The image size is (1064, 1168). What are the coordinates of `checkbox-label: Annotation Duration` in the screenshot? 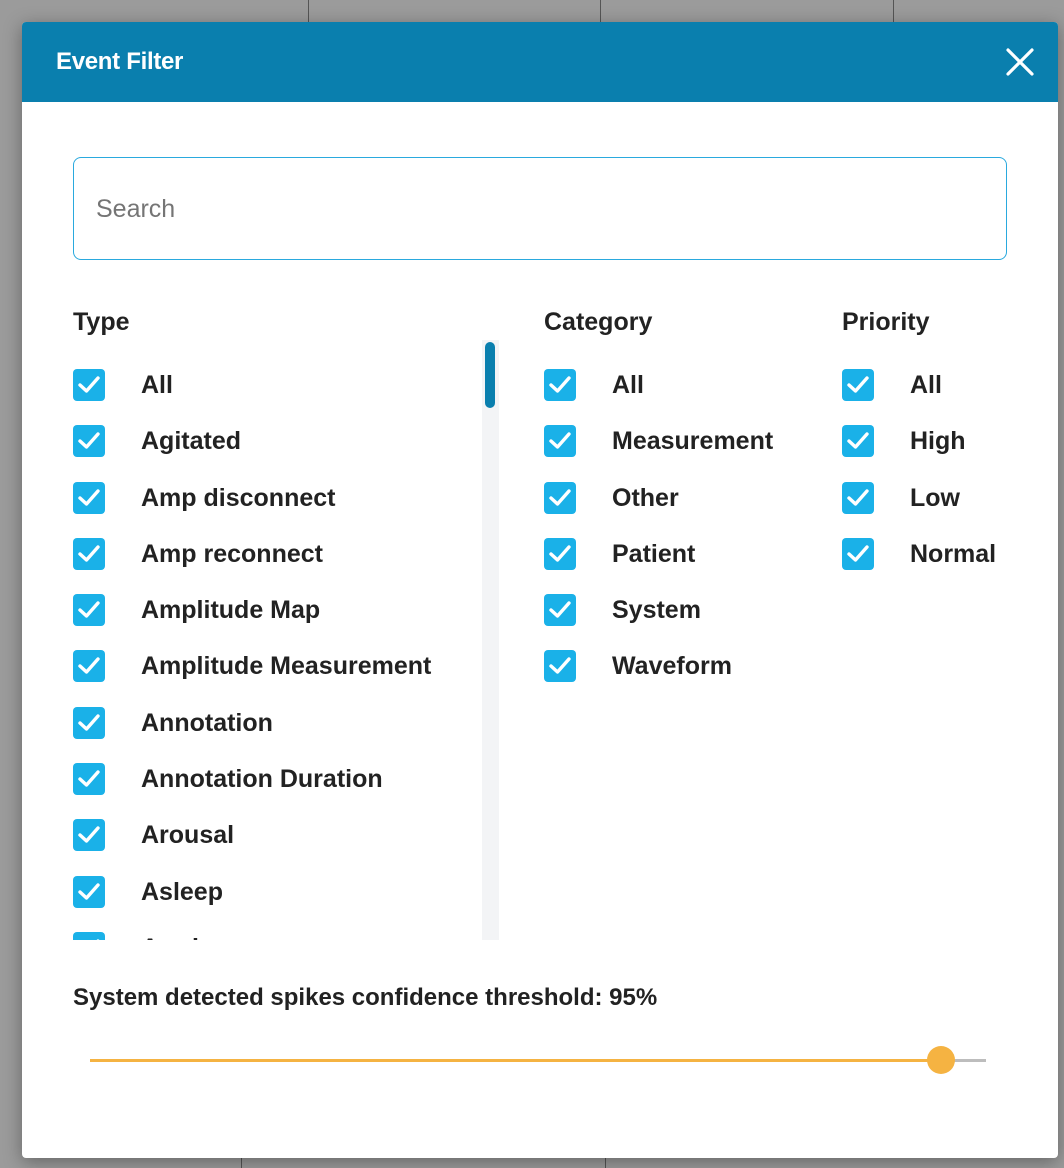 It's located at (262, 779).